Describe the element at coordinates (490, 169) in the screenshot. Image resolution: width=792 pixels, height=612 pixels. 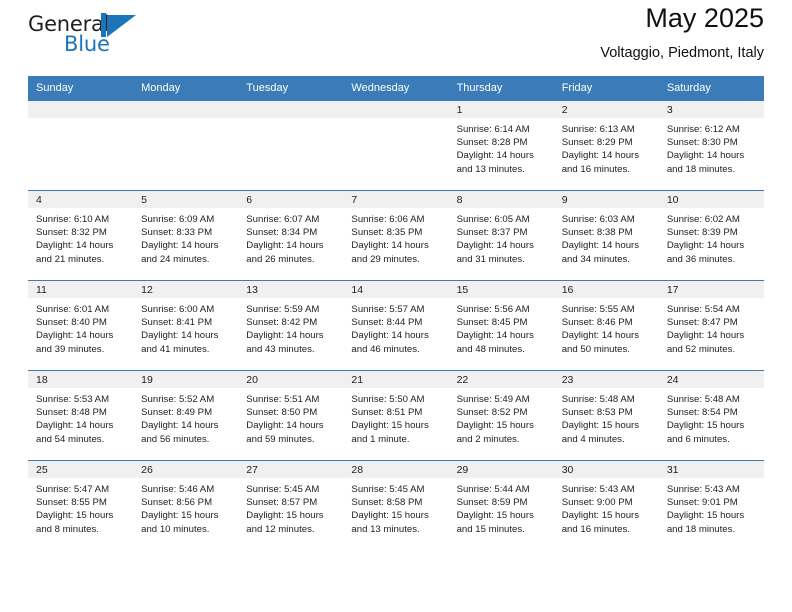
I see `daylight-text: and 13 minutes.` at that location.